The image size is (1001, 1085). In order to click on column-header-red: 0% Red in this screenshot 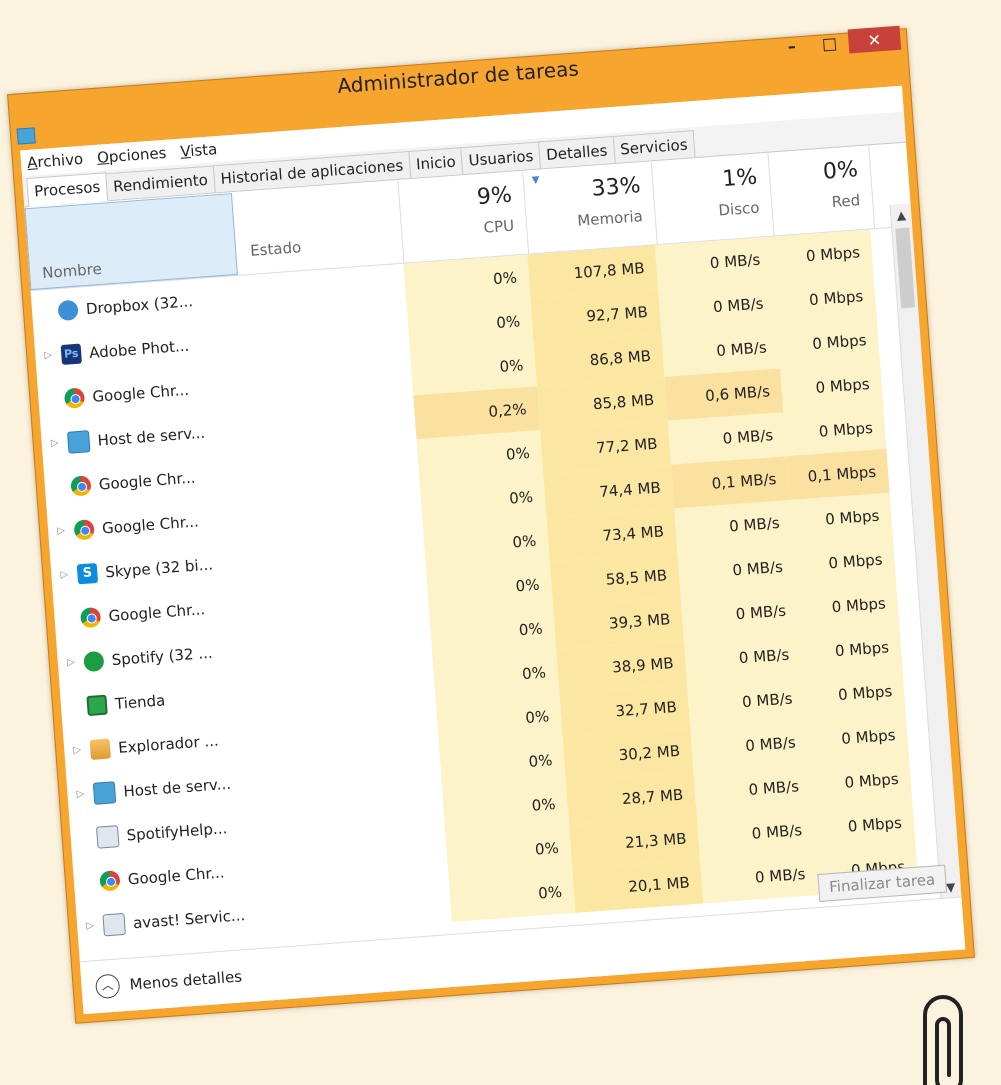, I will do `click(822, 191)`.